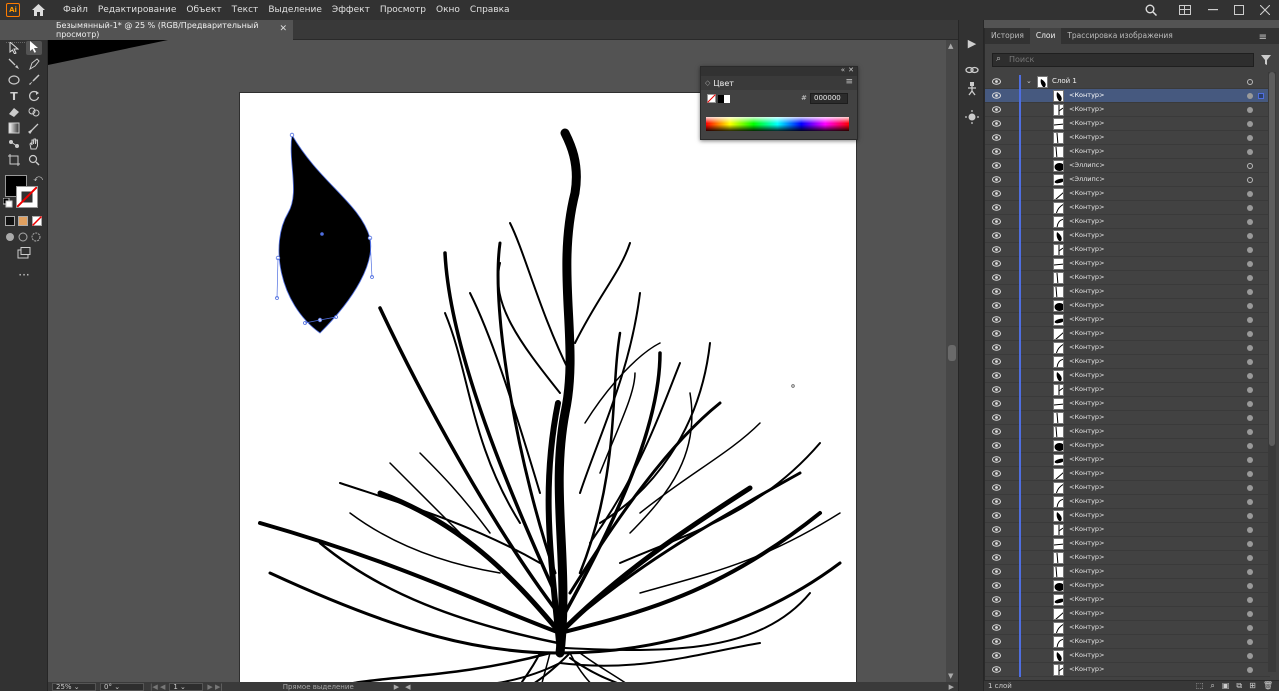 Image resolution: width=1279 pixels, height=691 pixels. I want to click on scroll-thumb, so click(952, 353).